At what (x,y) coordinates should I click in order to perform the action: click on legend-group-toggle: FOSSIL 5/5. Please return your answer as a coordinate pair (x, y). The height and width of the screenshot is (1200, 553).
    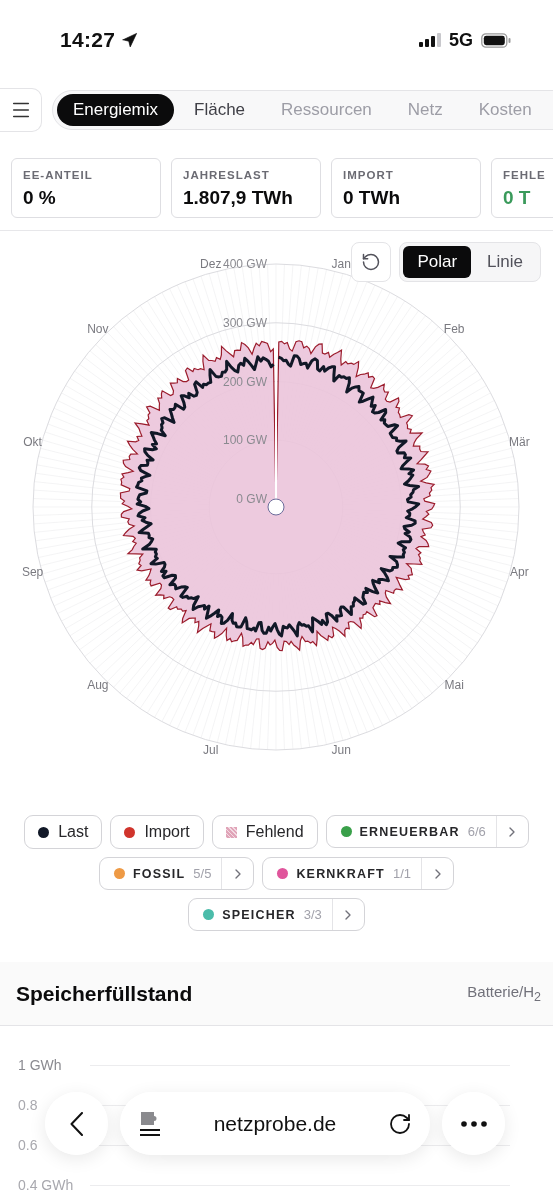
    Looking at the image, I should click on (160, 873).